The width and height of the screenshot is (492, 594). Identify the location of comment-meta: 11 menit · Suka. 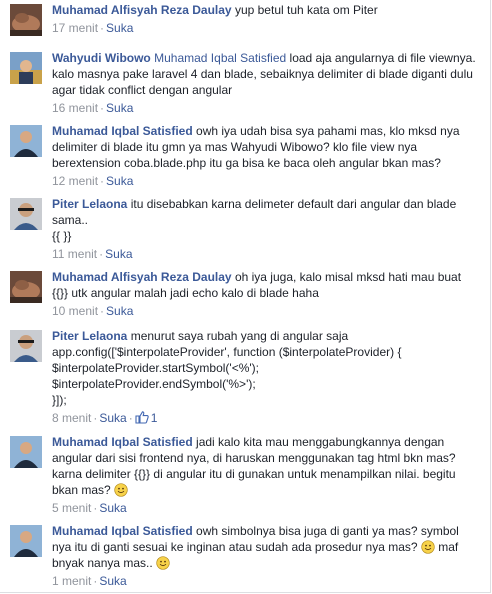
(265, 254).